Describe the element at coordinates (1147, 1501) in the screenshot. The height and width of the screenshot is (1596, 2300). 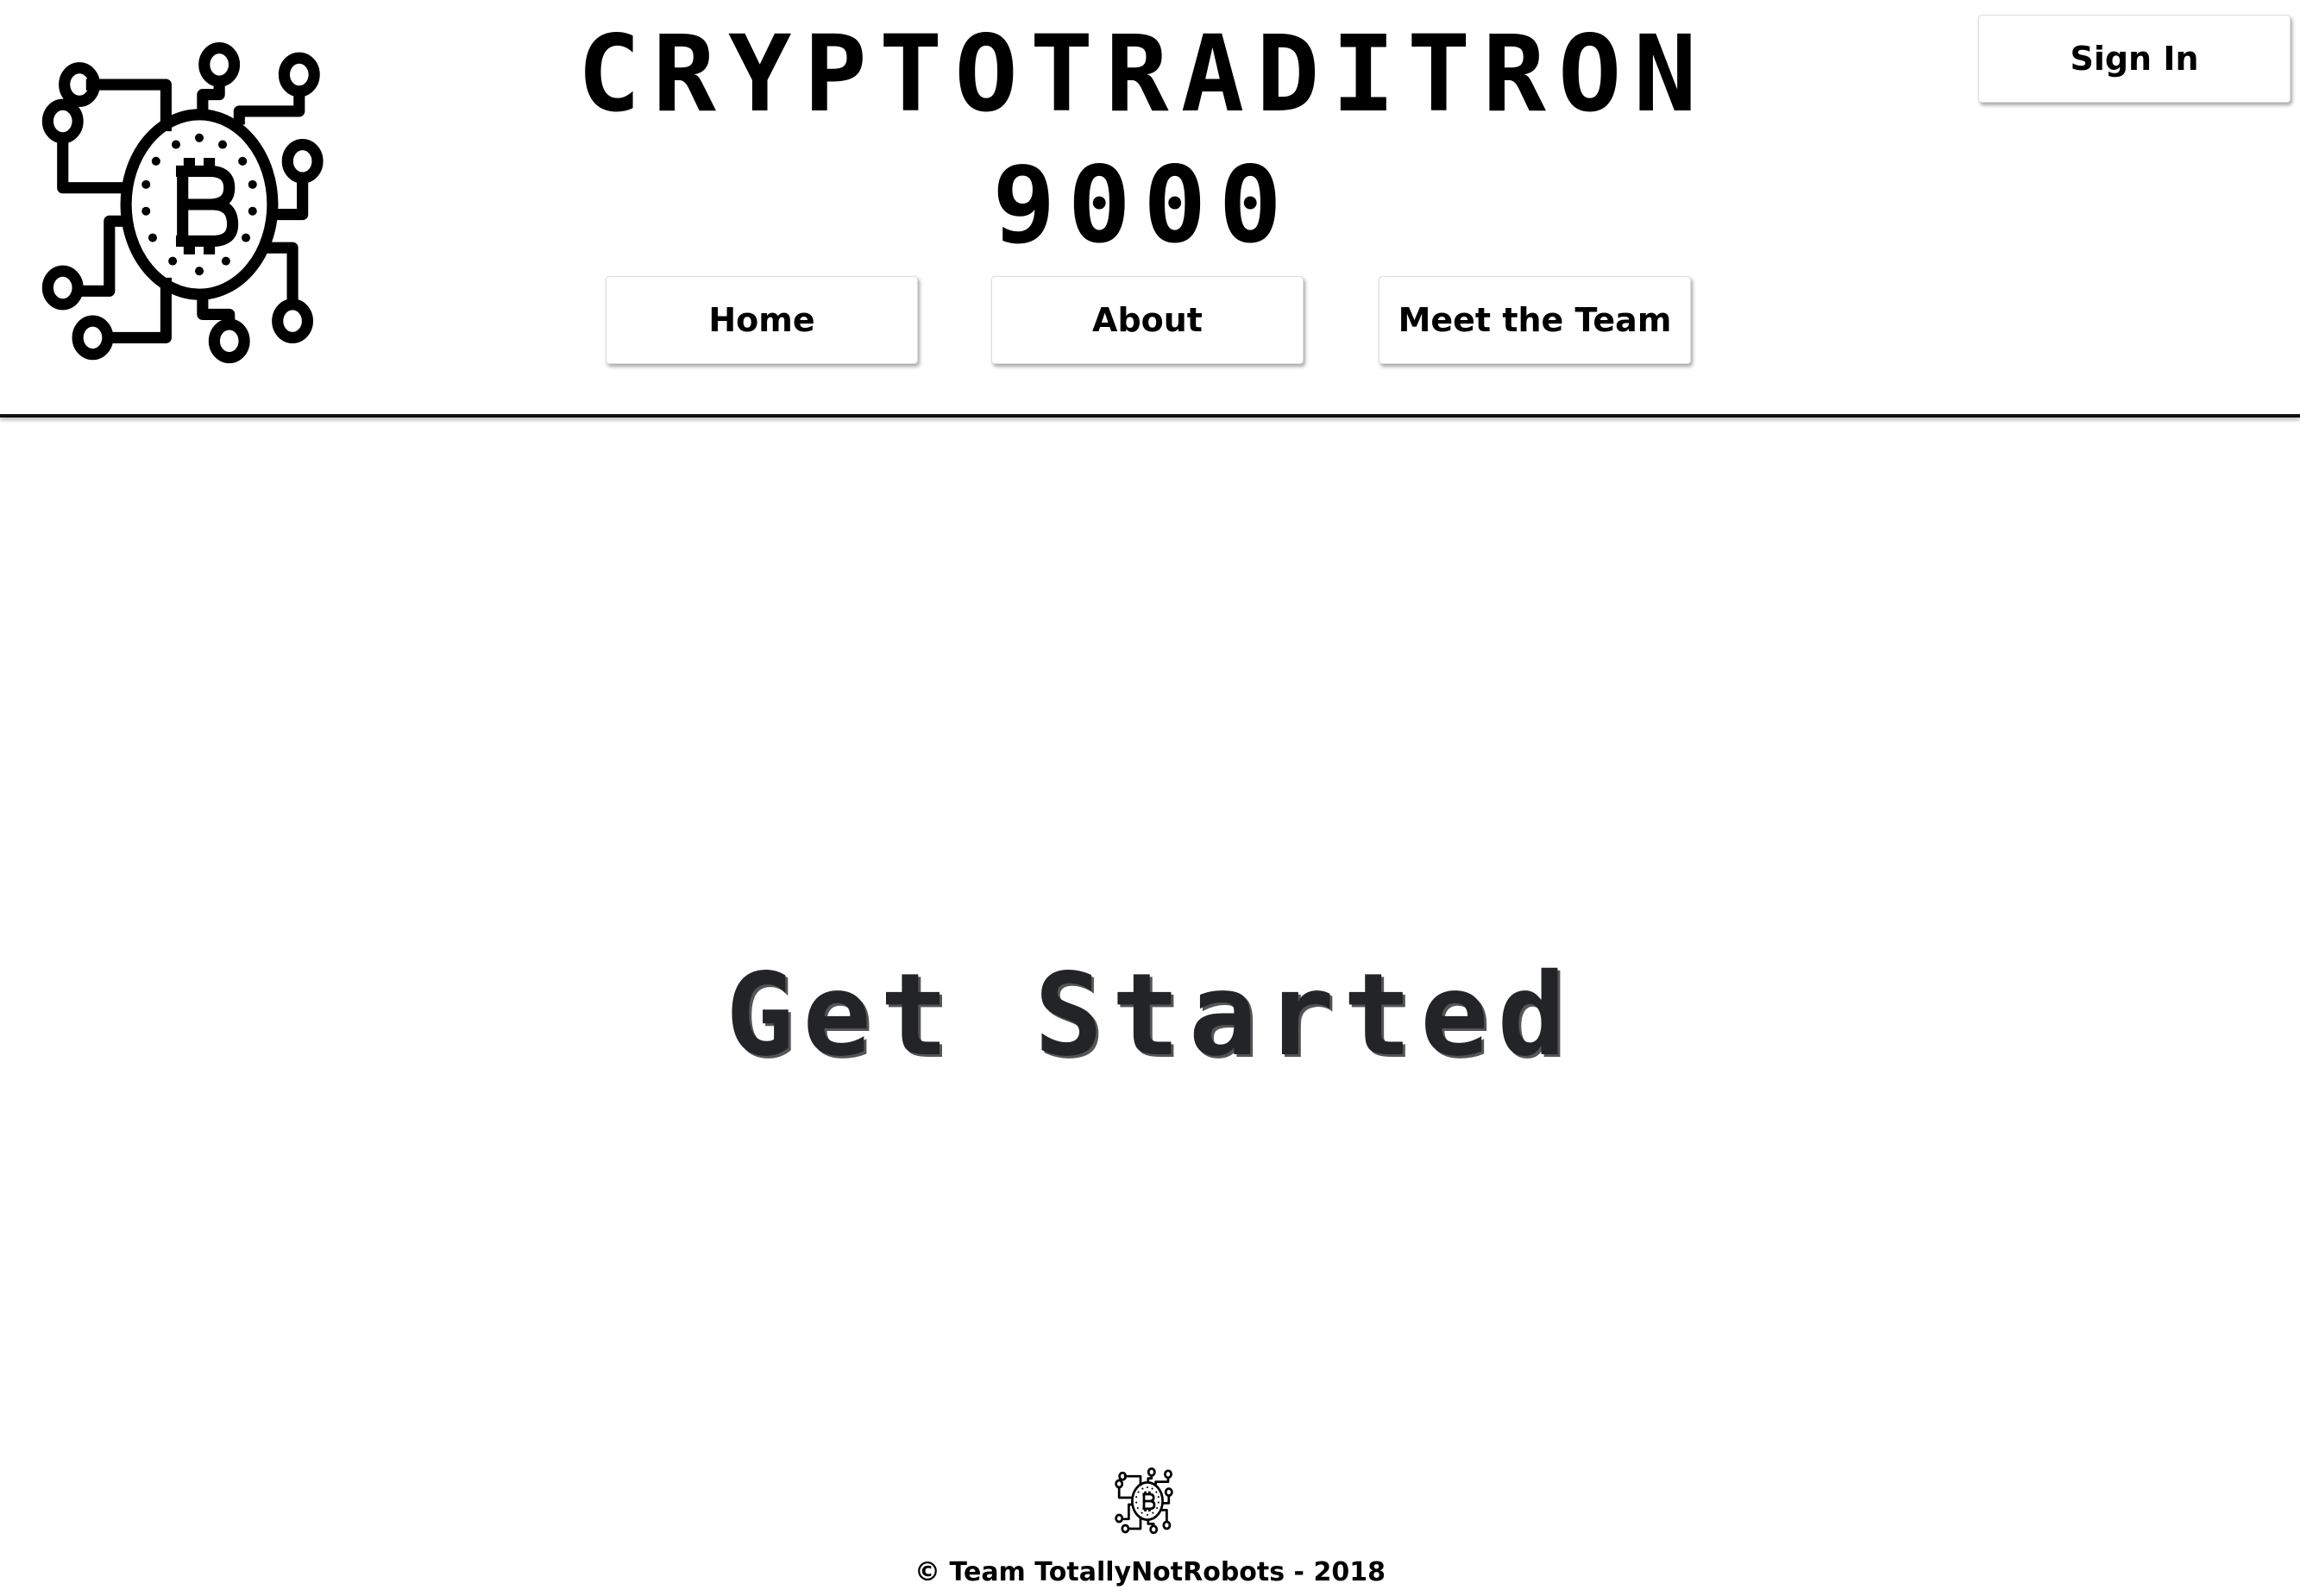
I see `footer-bitcoin-circuit-icon` at that location.